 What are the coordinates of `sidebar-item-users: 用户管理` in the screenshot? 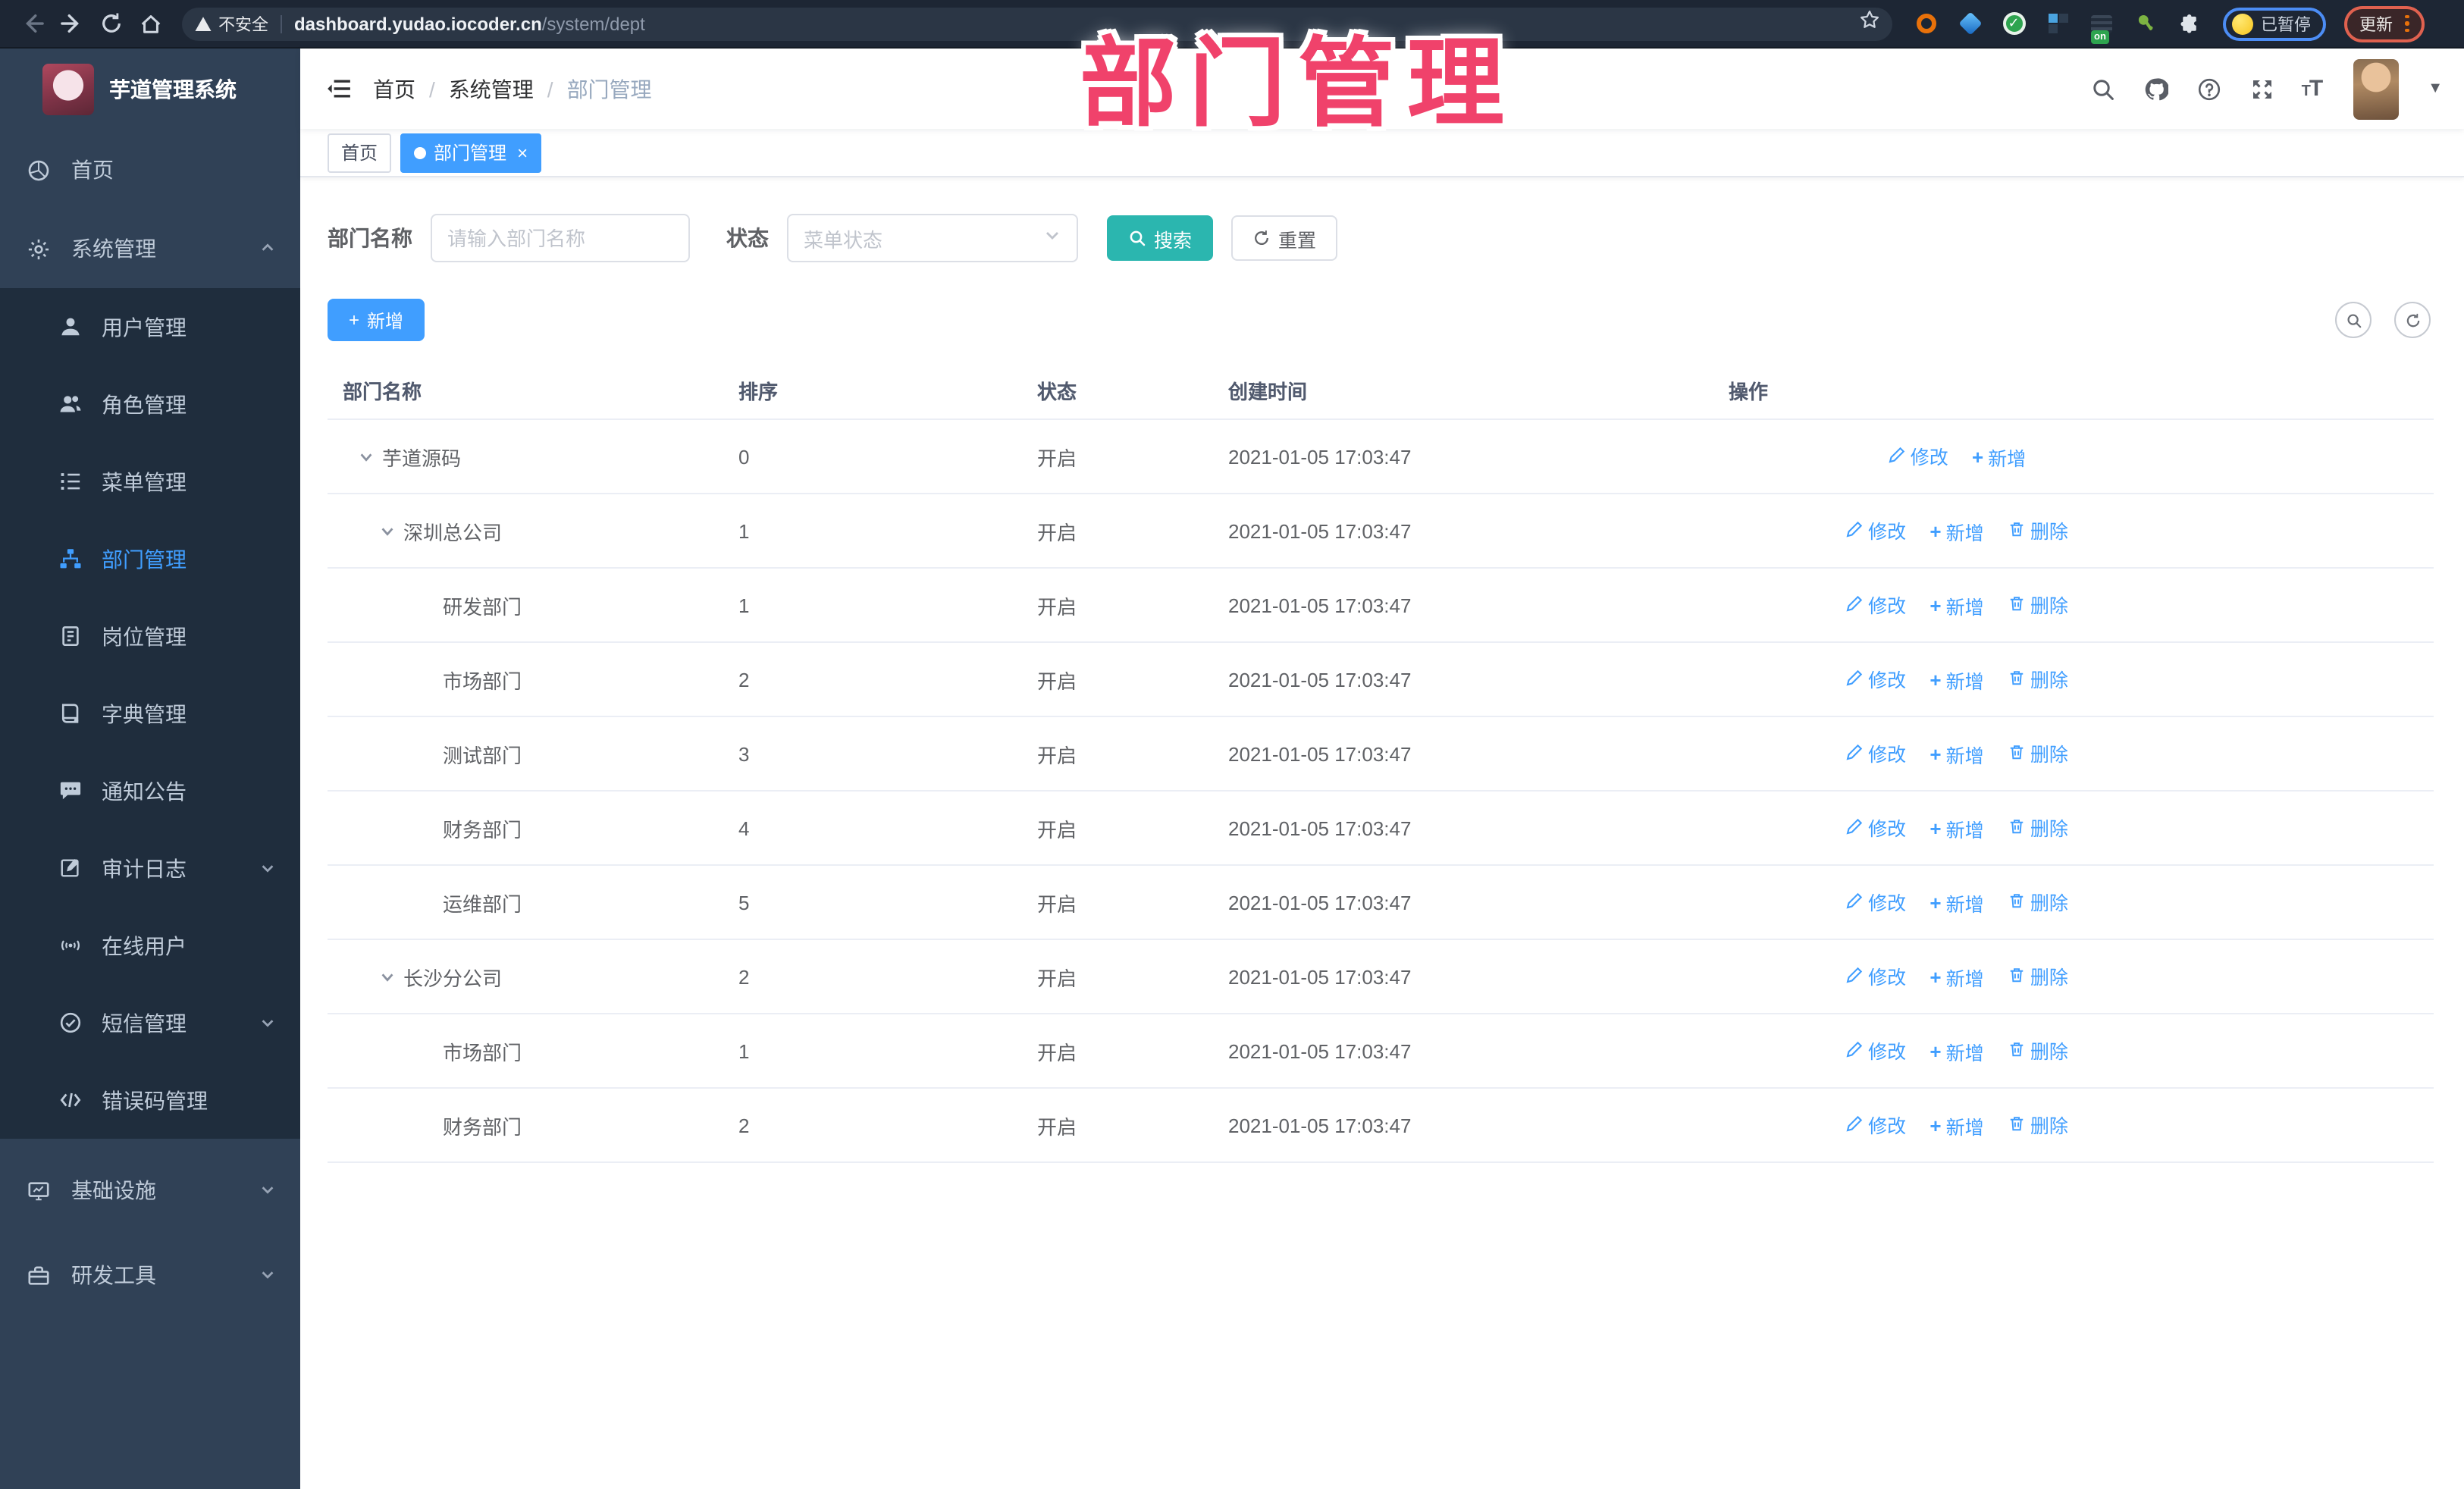 It's located at (150, 326).